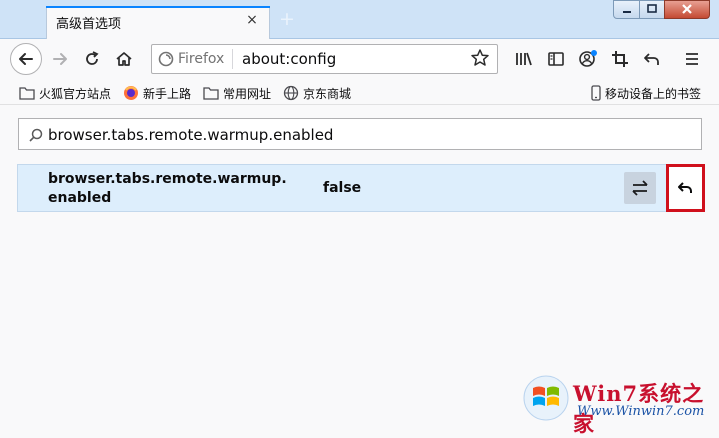 This screenshot has width=719, height=438. What do you see at coordinates (480, 60) in the screenshot?
I see `bookmark-star-icon` at bounding box center [480, 60].